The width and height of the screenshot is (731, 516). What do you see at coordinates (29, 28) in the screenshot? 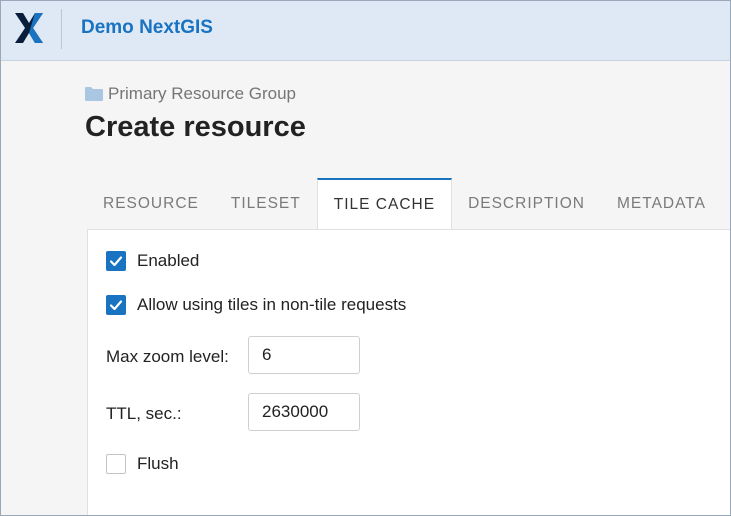
I see `nextgis-x-logo-icon` at bounding box center [29, 28].